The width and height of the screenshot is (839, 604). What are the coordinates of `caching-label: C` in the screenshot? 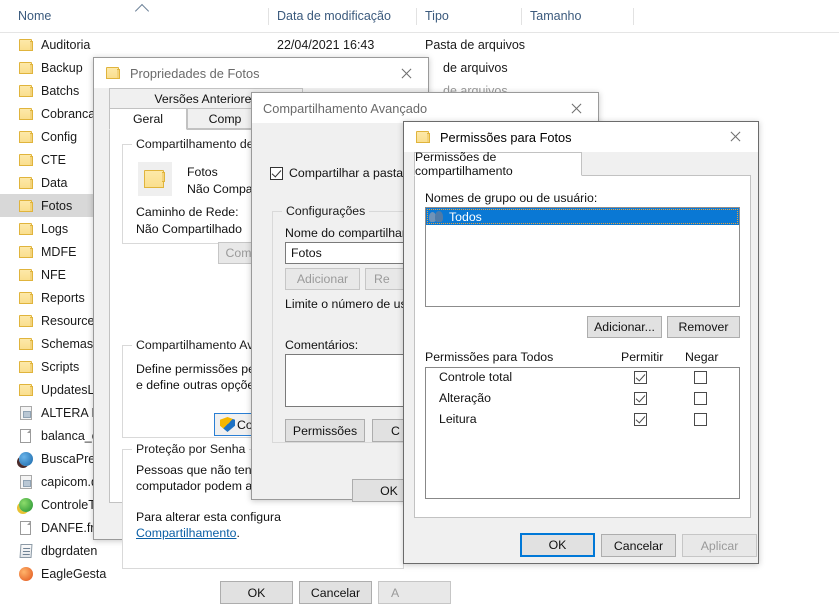 It's located at (395, 430).